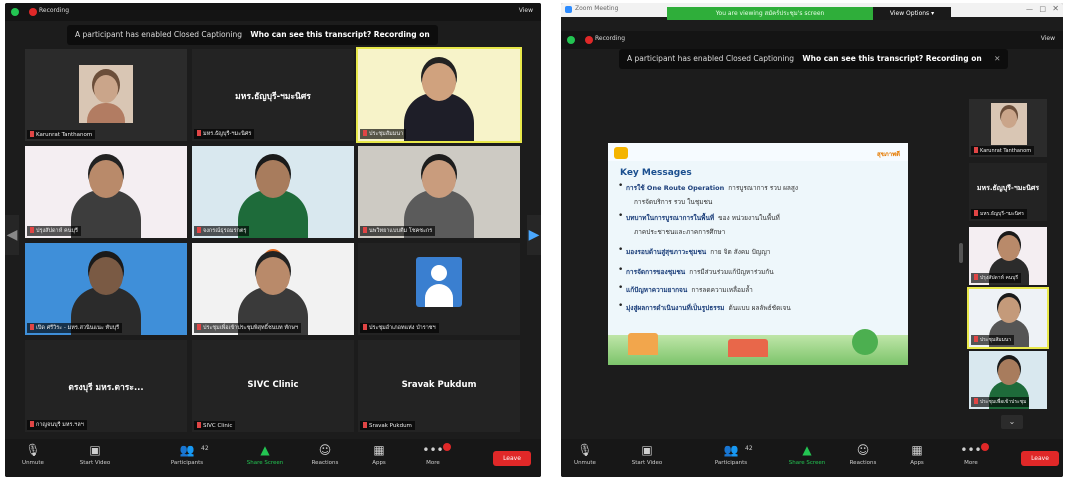 The image size is (1068, 479). What do you see at coordinates (863, 450) in the screenshot?
I see `reactions-icon: ☺` at bounding box center [863, 450].